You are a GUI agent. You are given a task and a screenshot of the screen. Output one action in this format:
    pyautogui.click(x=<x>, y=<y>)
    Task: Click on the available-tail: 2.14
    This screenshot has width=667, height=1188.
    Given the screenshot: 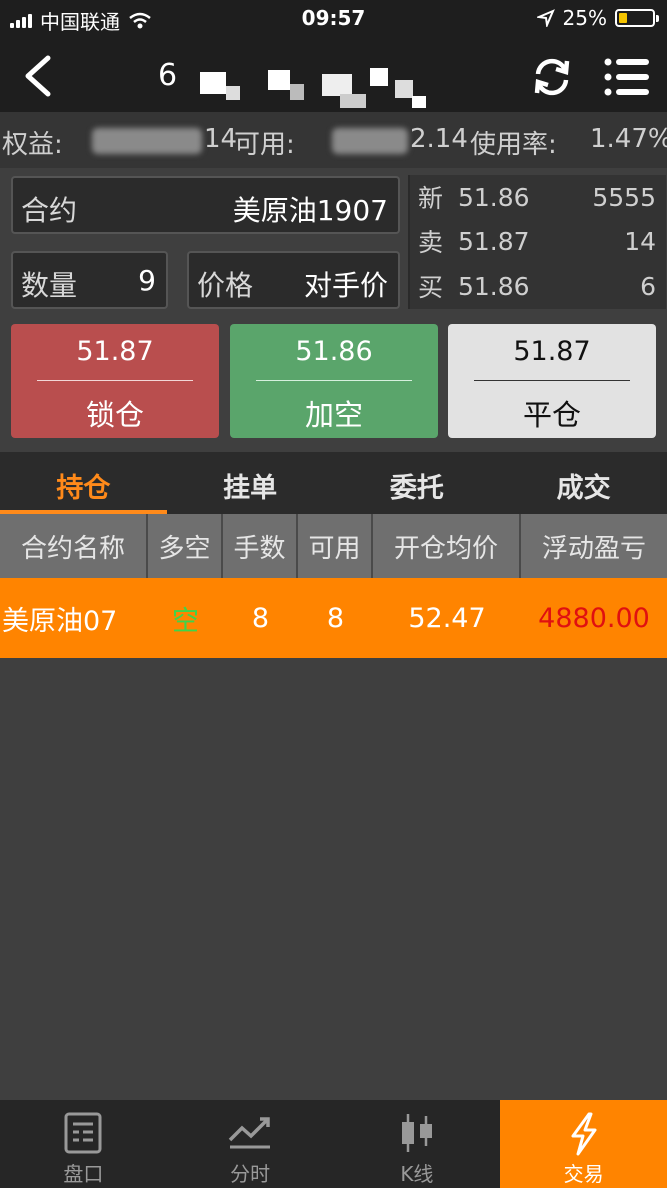 What is the action you would take?
    pyautogui.click(x=439, y=139)
    